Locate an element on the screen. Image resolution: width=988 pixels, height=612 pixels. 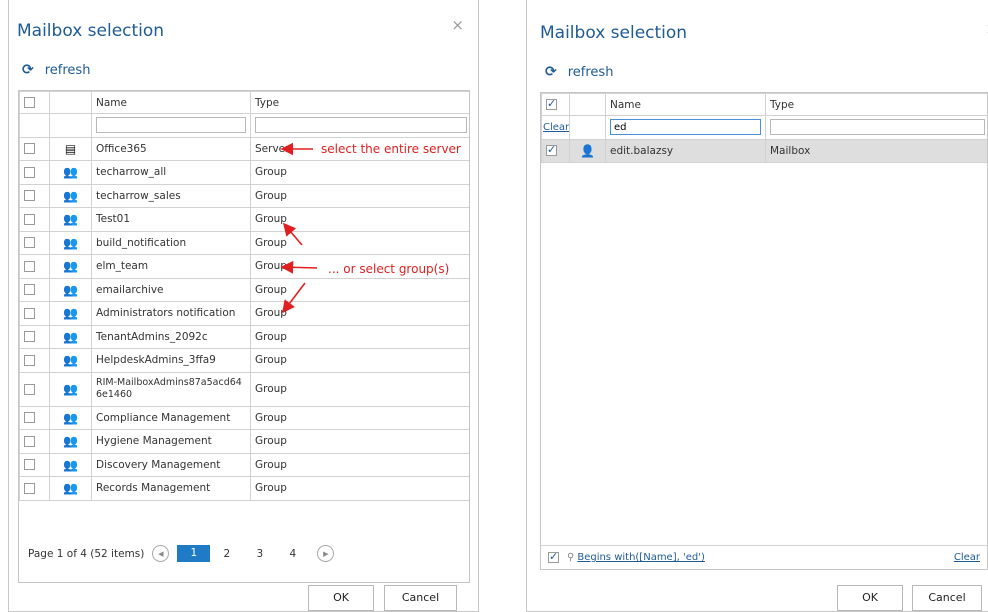
pager-summary: Page 1 of 4 (52 items) is located at coordinates (86, 553).